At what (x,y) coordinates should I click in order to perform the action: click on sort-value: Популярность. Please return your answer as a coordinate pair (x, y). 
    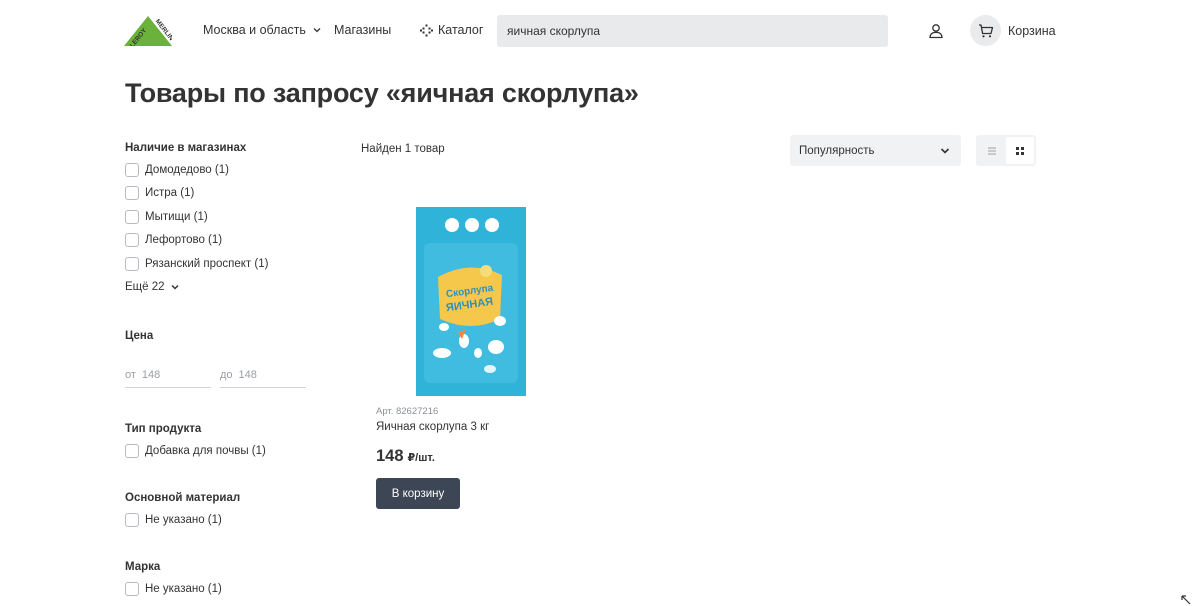
    Looking at the image, I should click on (837, 150).